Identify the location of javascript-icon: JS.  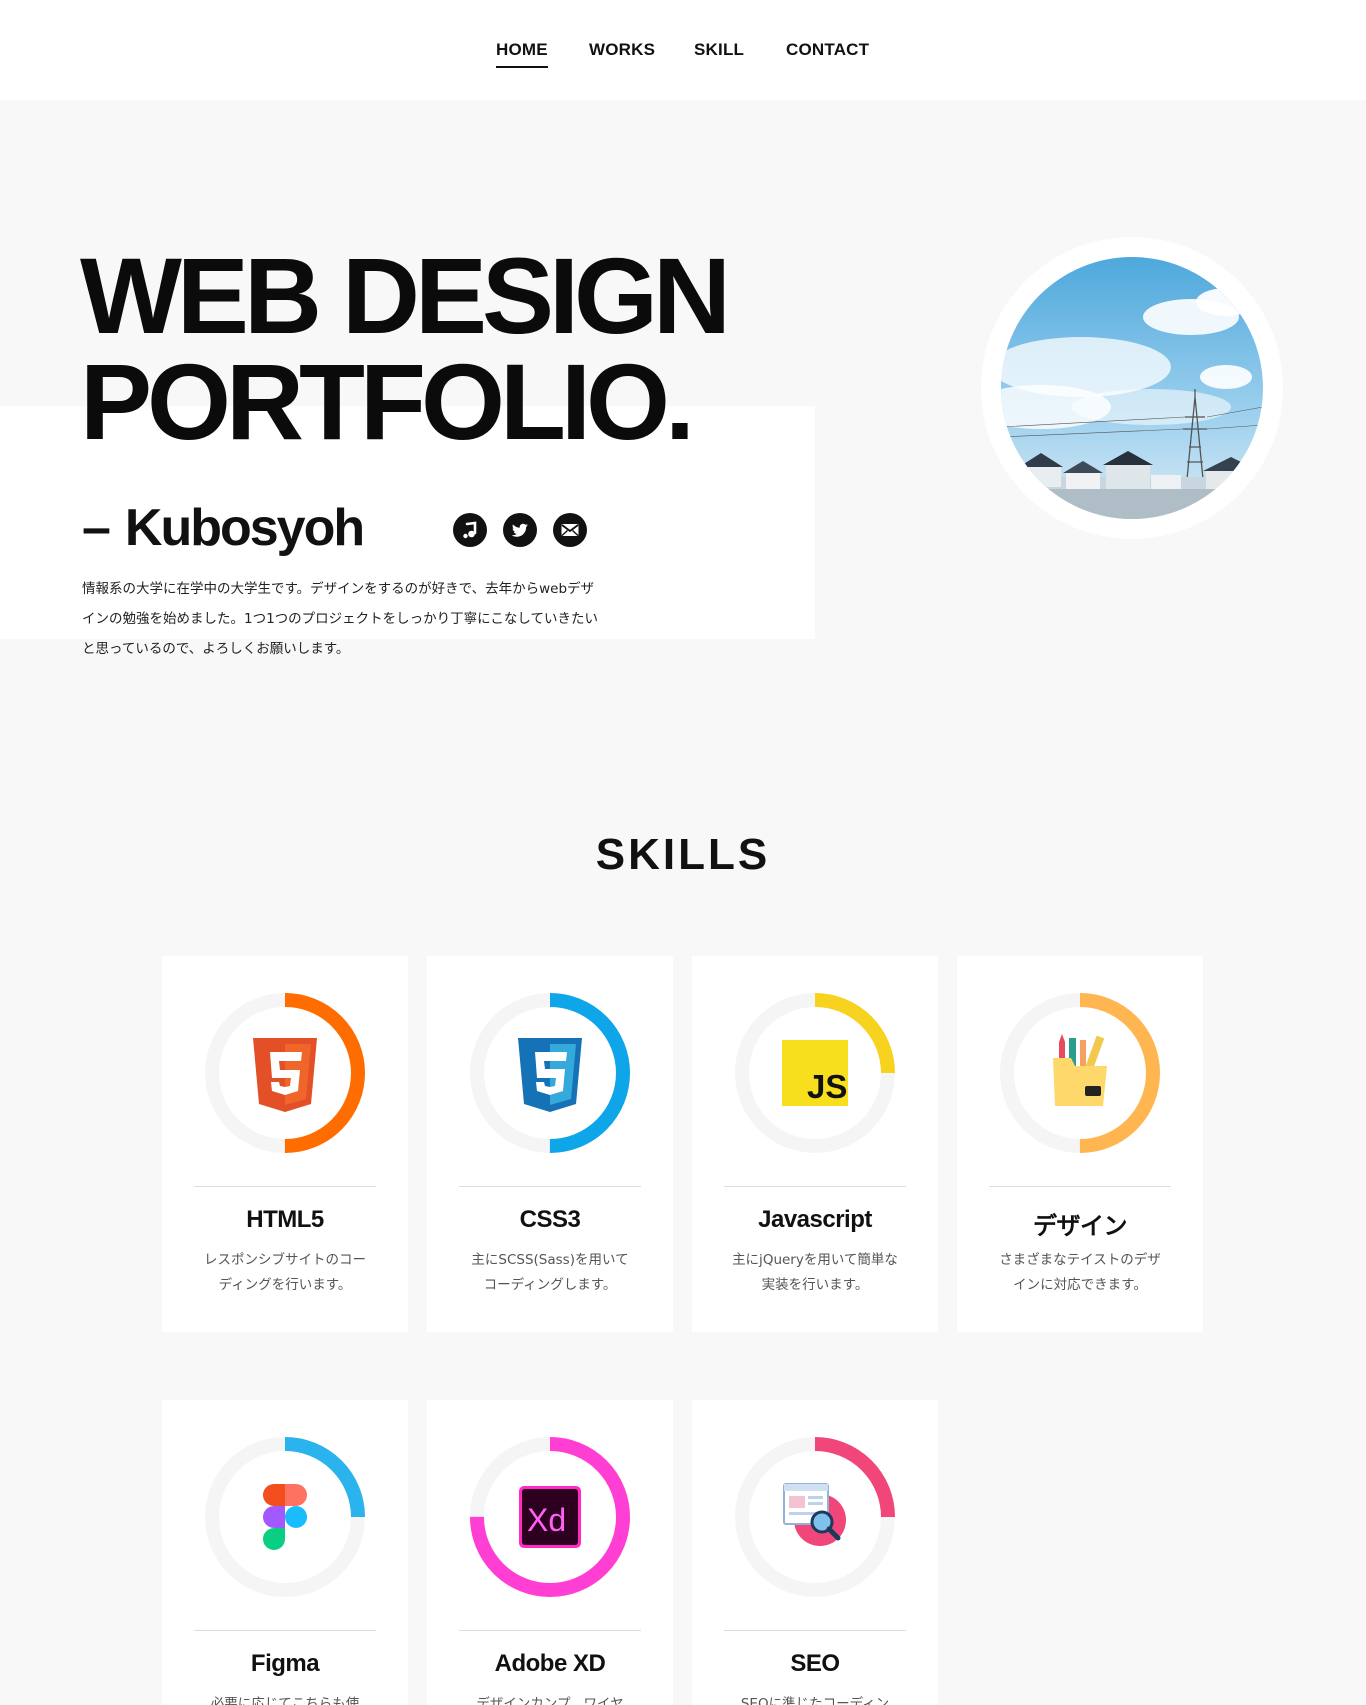
(815, 1073).